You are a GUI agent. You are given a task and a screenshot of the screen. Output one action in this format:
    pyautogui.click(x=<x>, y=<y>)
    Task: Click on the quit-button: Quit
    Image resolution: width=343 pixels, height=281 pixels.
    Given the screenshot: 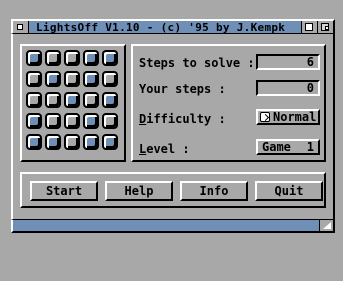 What is the action you would take?
    pyautogui.click(x=289, y=191)
    